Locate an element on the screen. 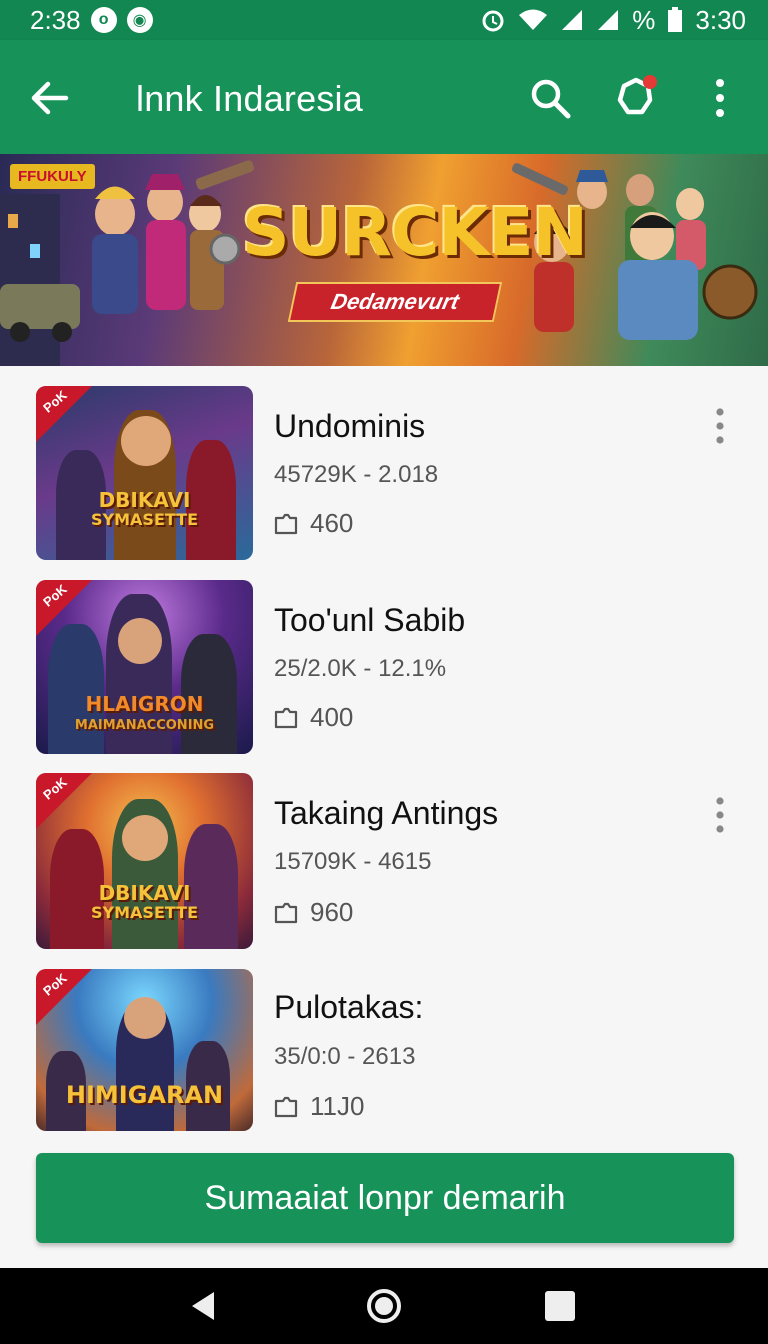  wifi-icon is located at coordinates (533, 20).